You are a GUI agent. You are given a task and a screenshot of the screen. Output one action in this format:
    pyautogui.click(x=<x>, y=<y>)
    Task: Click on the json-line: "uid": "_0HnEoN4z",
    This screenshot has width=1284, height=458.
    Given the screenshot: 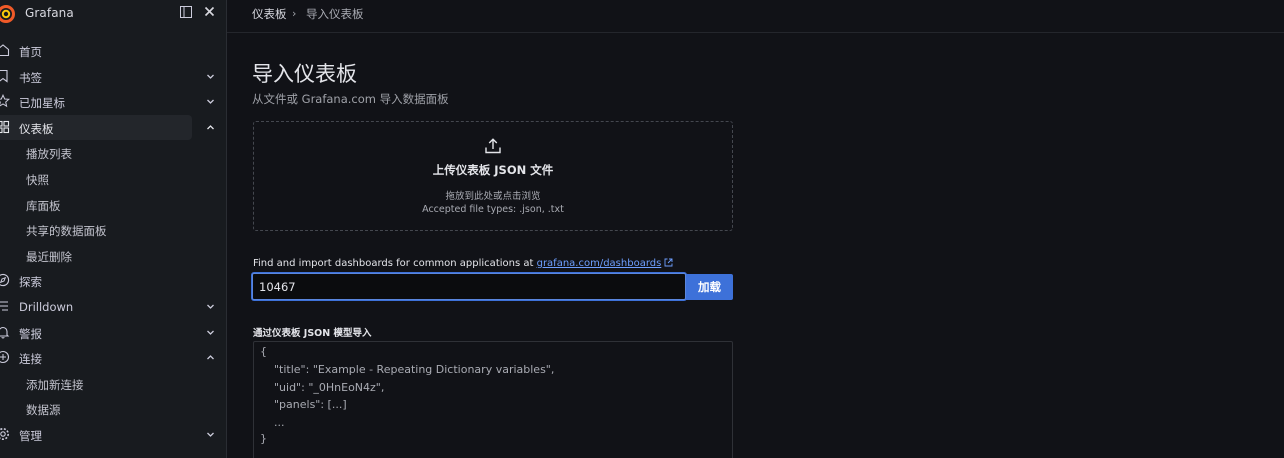 What is the action you would take?
    pyautogui.click(x=322, y=387)
    